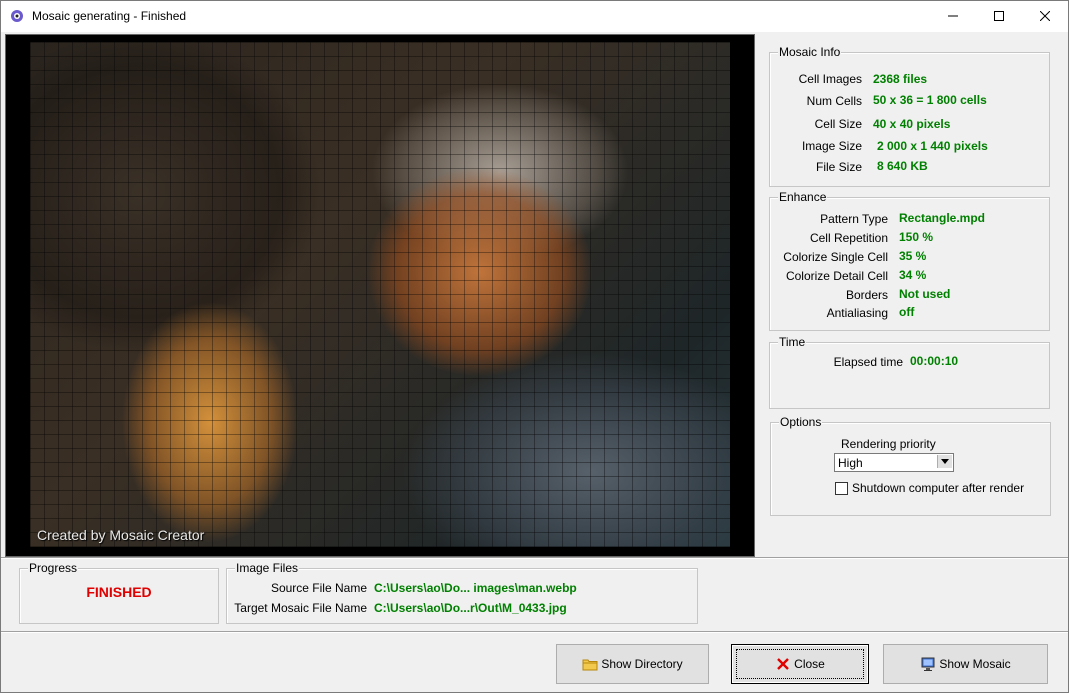 The height and width of the screenshot is (693, 1069). I want to click on rendering-priority-value: High, so click(850, 463).